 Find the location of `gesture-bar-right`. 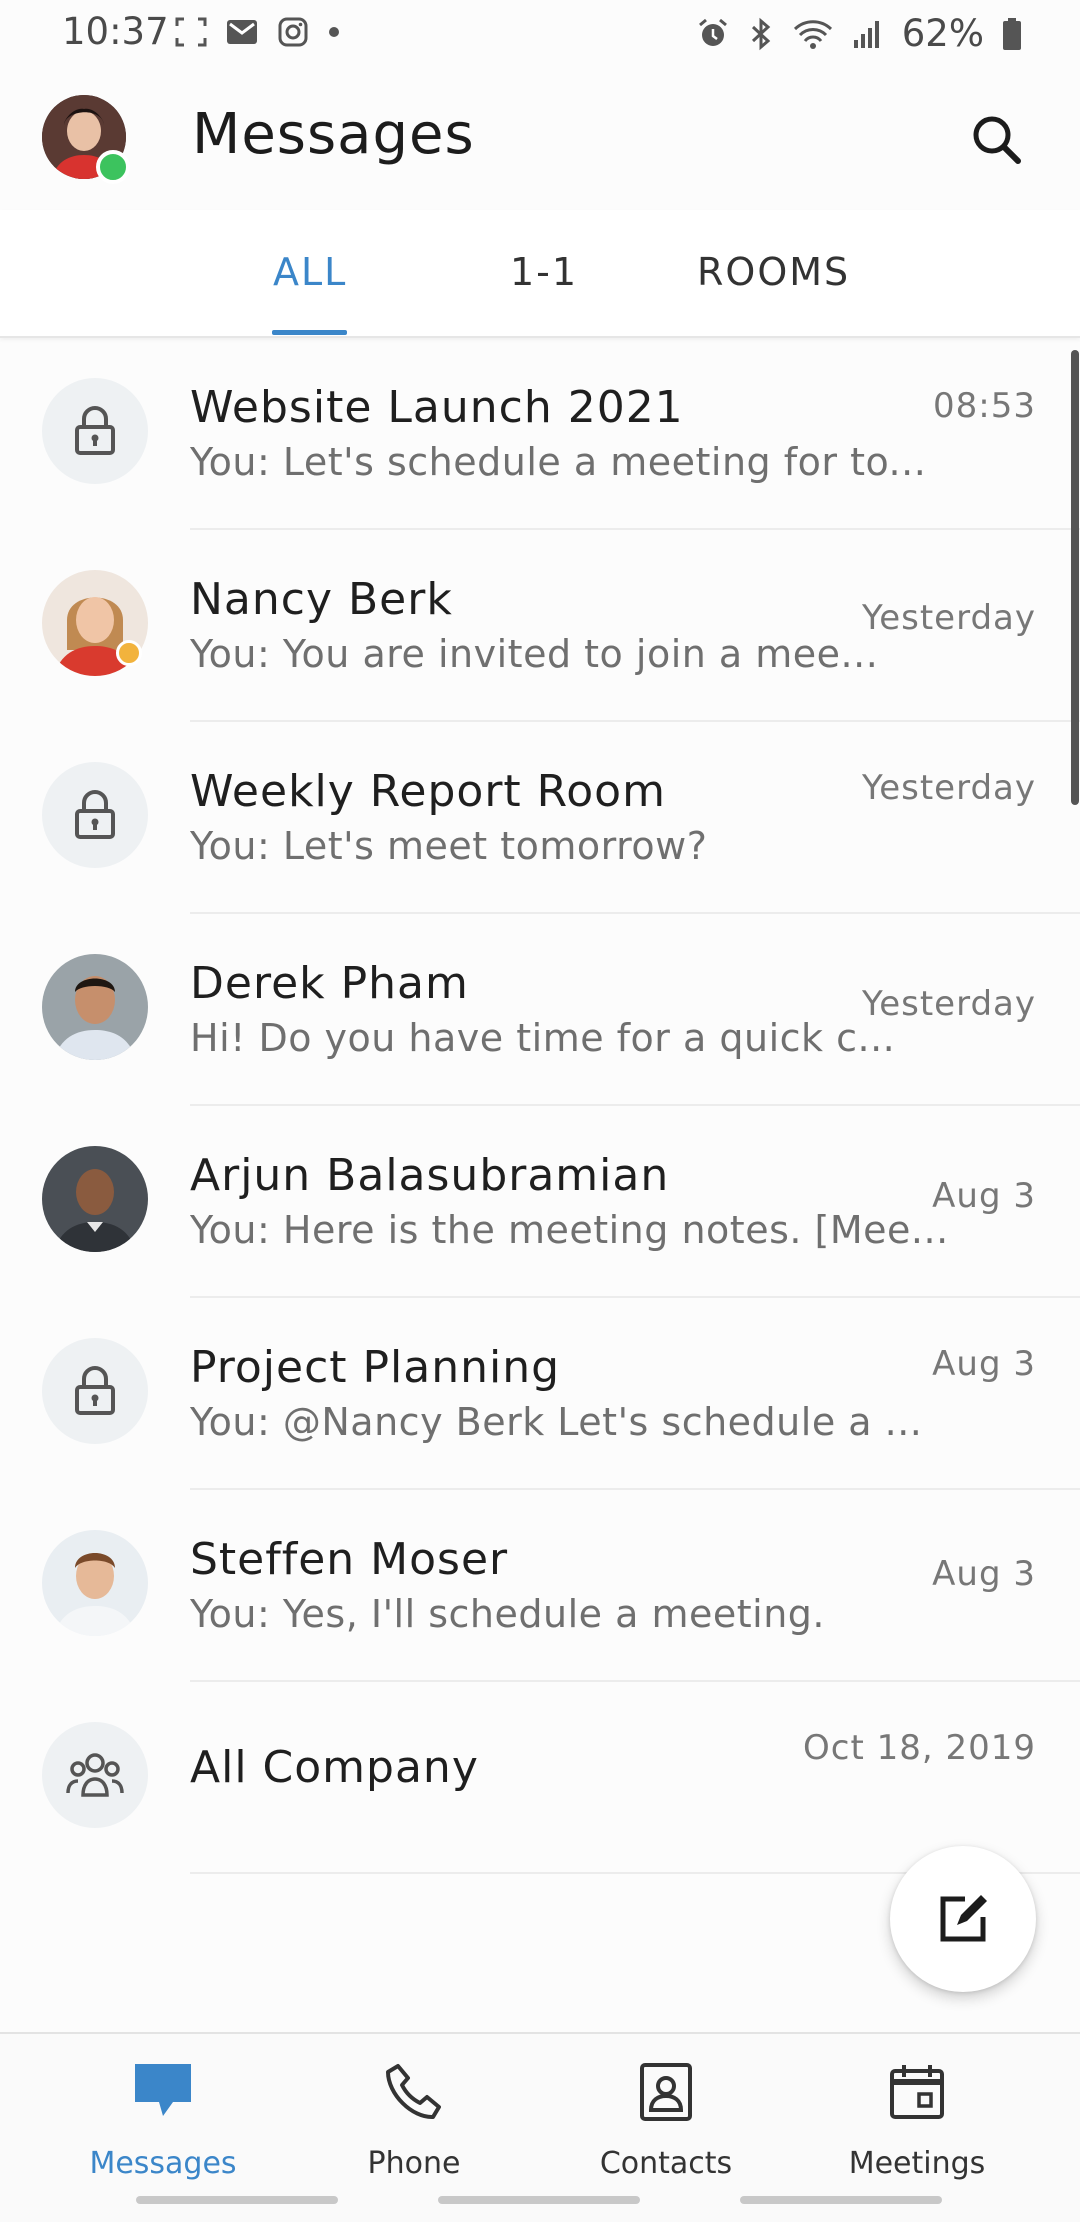

gesture-bar-right is located at coordinates (841, 2200).